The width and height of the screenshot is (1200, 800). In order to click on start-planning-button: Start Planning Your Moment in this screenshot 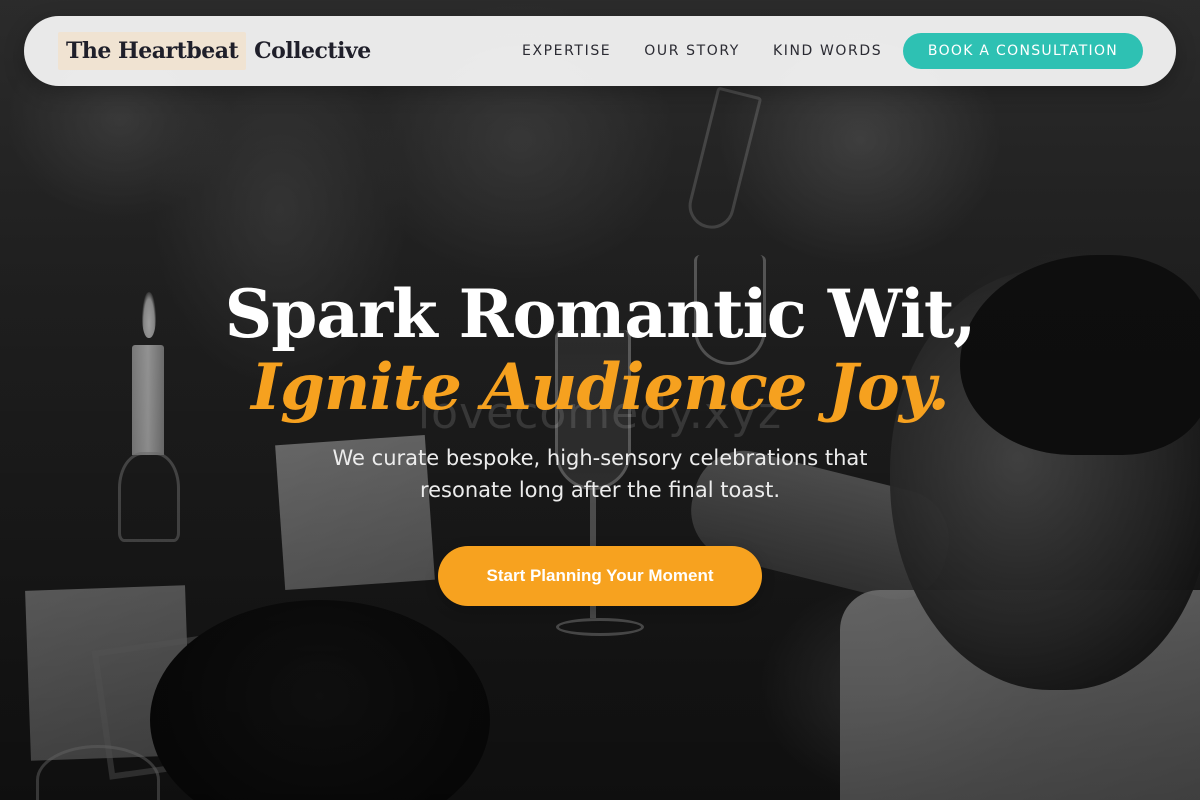, I will do `click(600, 576)`.